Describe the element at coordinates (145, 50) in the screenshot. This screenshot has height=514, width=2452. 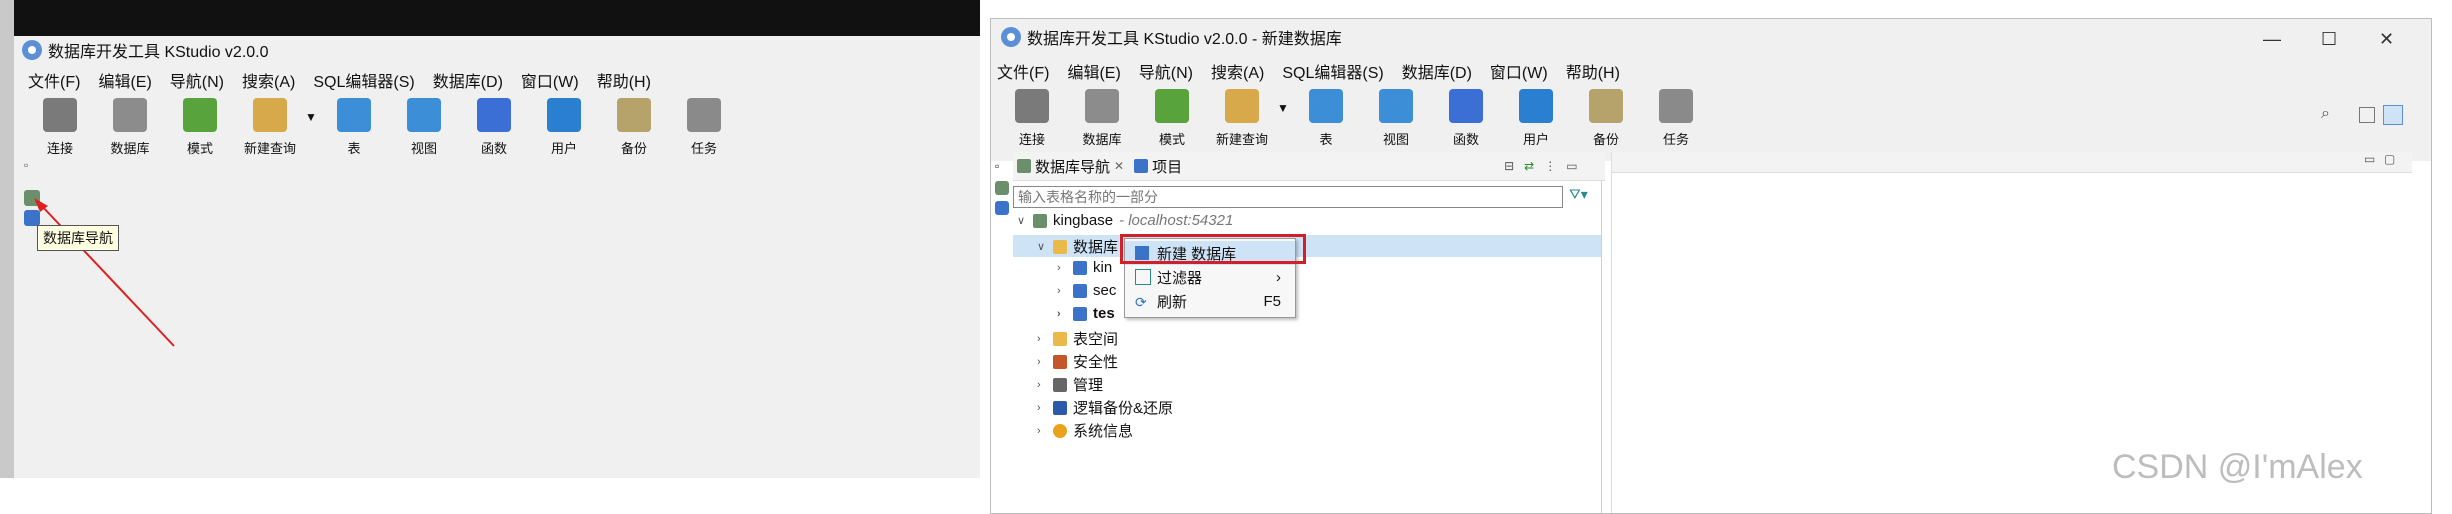
I see `window-title: 数据库开发工具 KStudio v2.0.0` at that location.